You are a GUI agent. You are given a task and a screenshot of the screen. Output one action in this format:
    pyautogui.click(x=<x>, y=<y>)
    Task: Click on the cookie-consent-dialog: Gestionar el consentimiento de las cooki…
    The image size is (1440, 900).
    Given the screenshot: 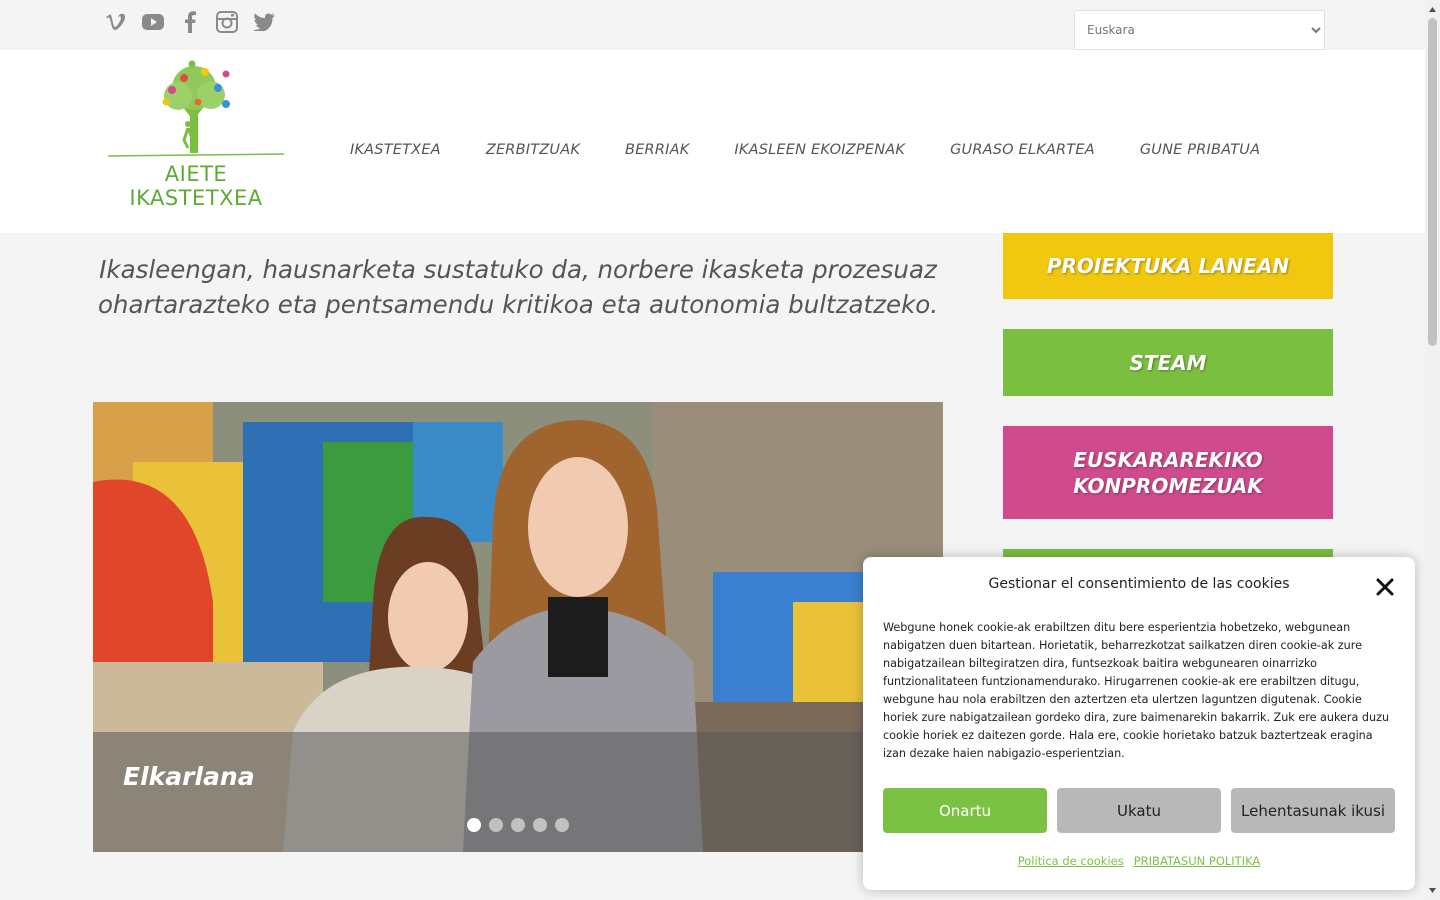 What is the action you would take?
    pyautogui.click(x=1139, y=723)
    